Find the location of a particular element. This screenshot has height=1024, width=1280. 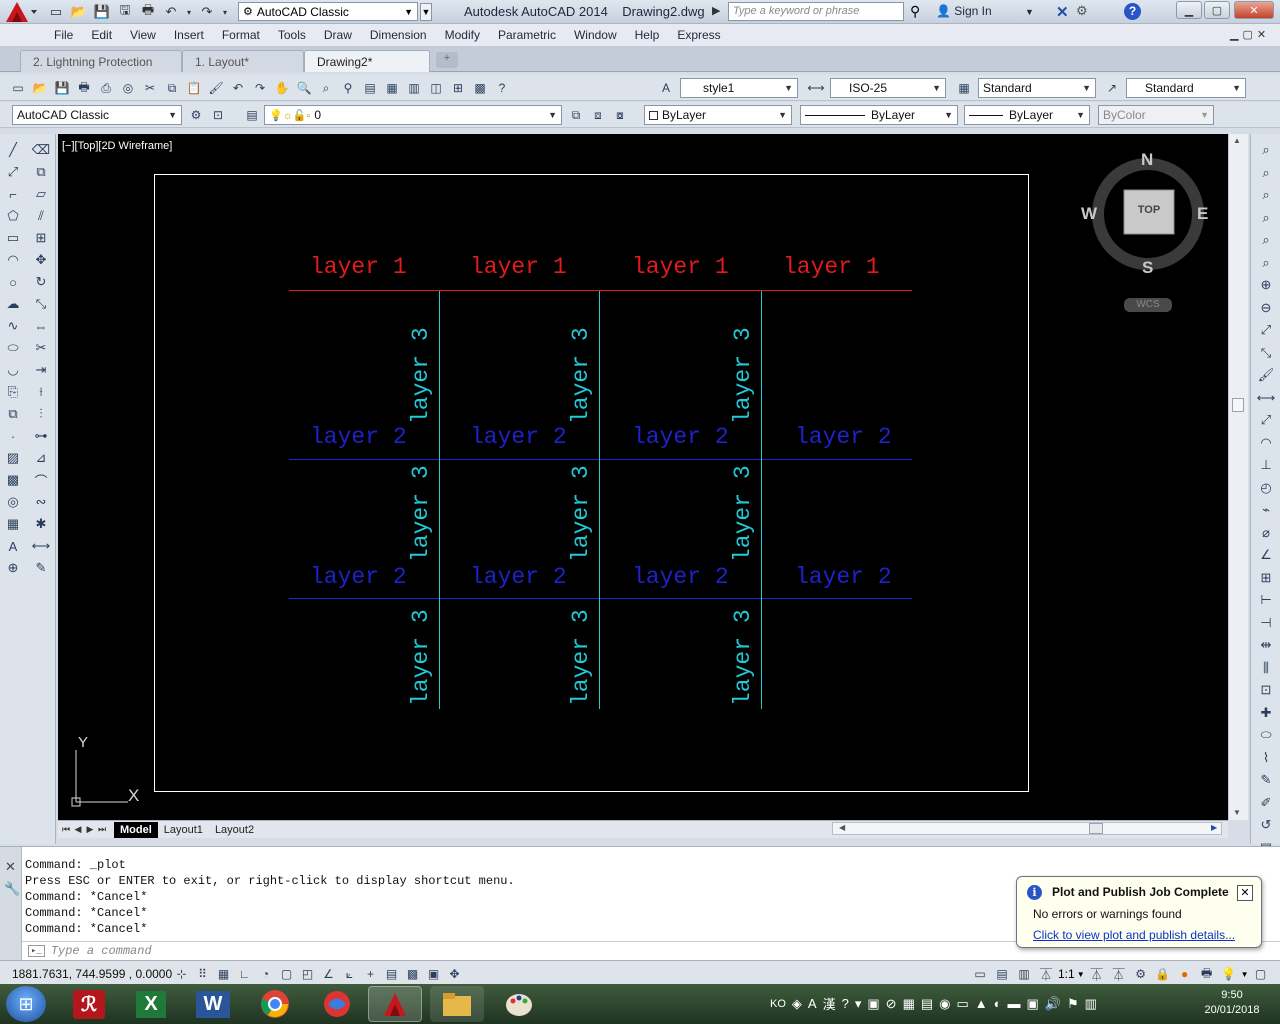

file-tab-layout: 1. Layout* is located at coordinates (243, 61).